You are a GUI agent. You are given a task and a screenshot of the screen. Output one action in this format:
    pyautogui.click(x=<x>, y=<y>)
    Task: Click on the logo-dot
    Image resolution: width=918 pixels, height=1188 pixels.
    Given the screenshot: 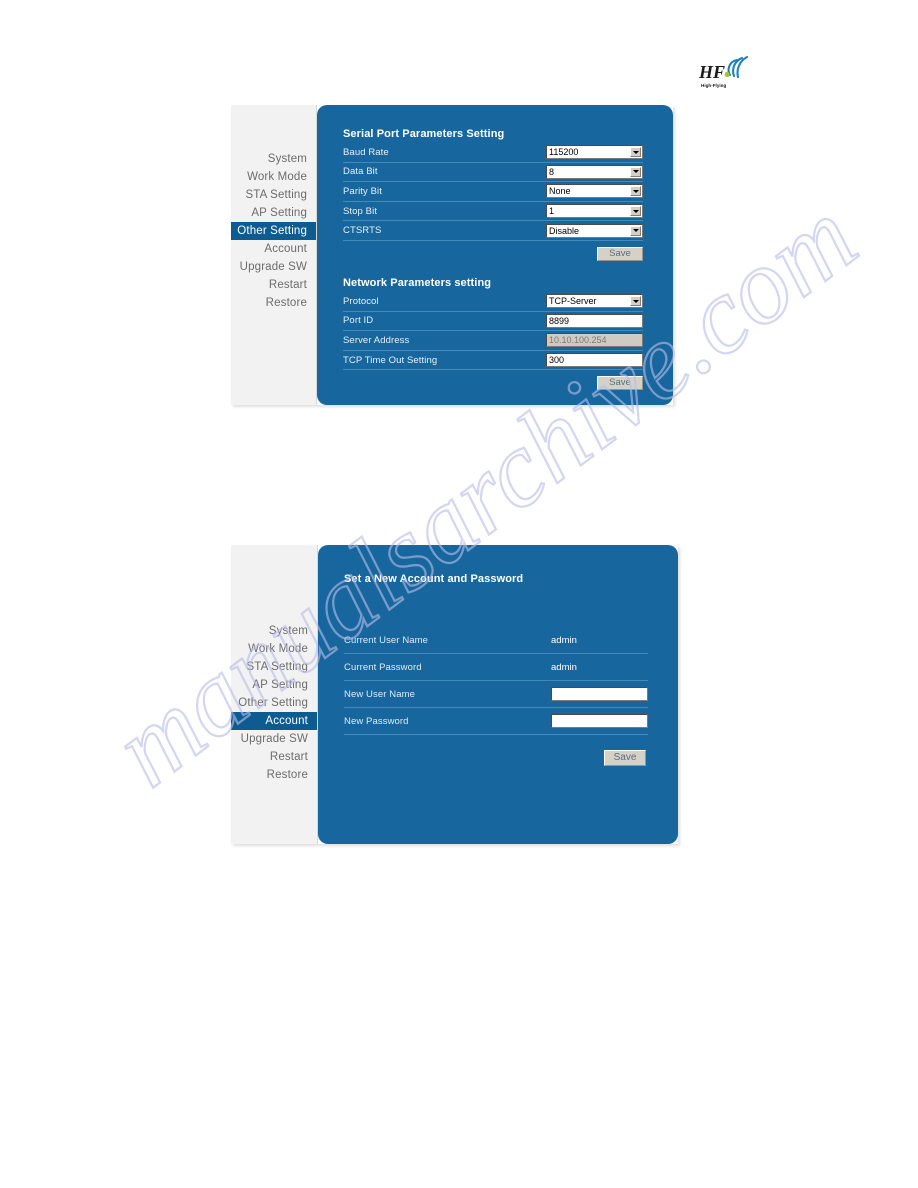 What is the action you would take?
    pyautogui.click(x=727, y=74)
    